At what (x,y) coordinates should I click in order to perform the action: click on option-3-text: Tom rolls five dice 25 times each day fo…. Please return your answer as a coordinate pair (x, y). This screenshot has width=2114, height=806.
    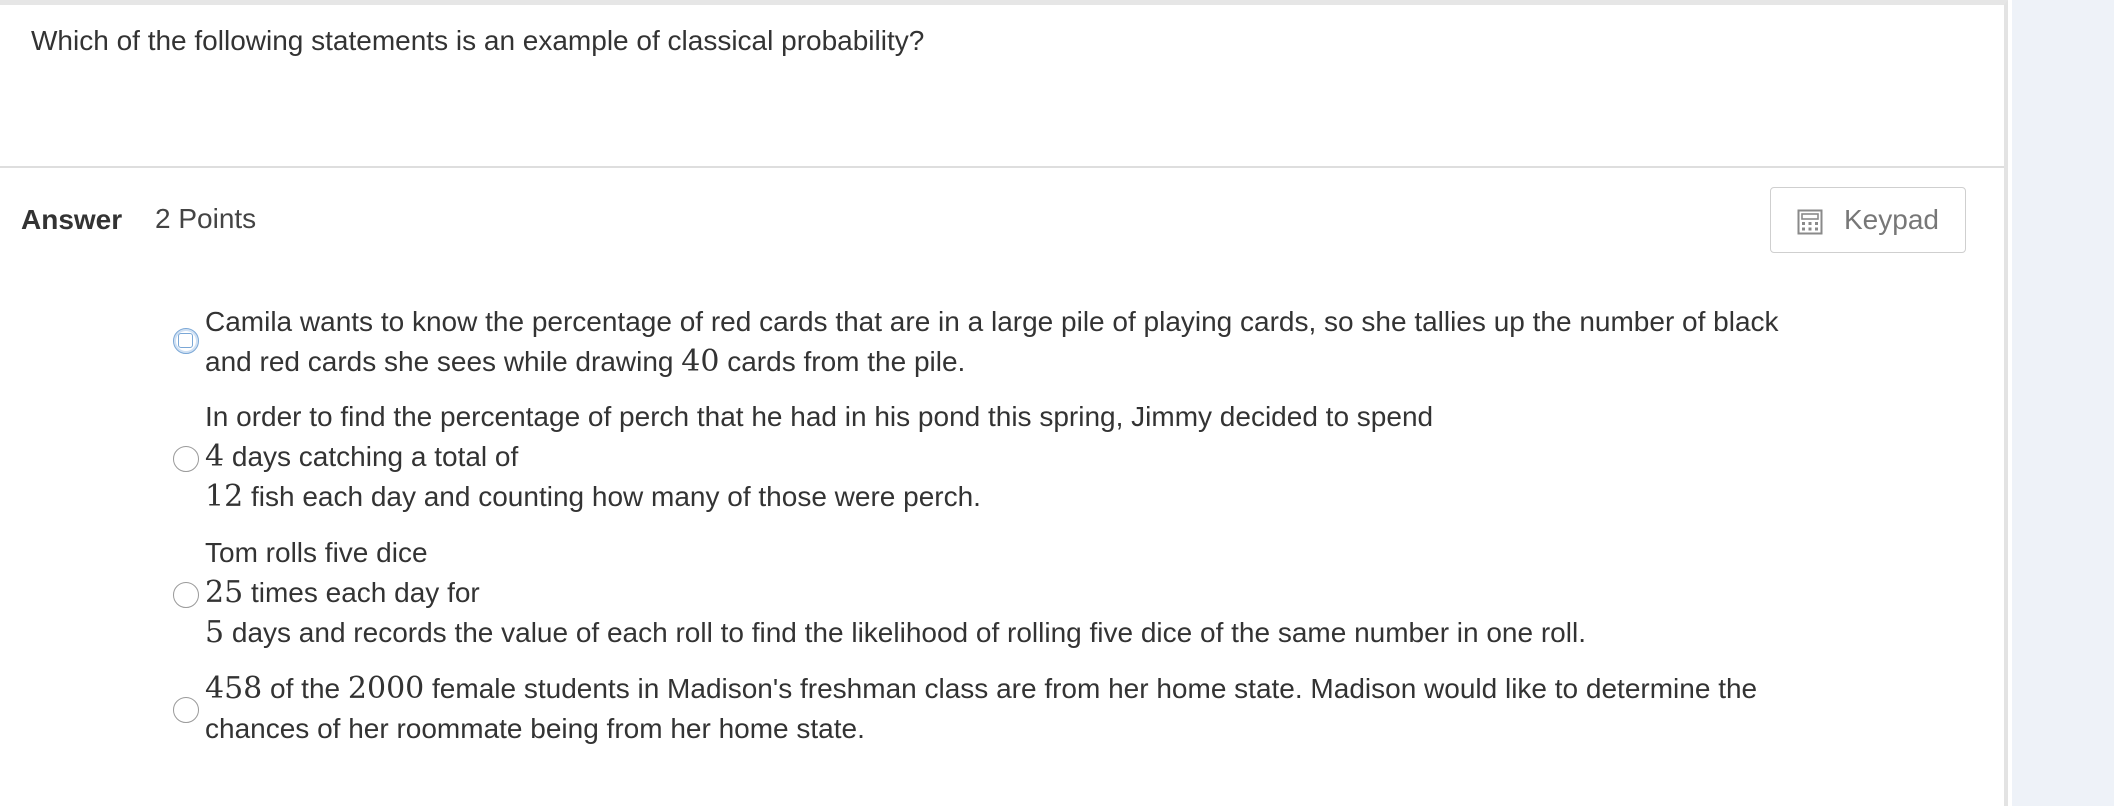
    Looking at the image, I should click on (895, 593).